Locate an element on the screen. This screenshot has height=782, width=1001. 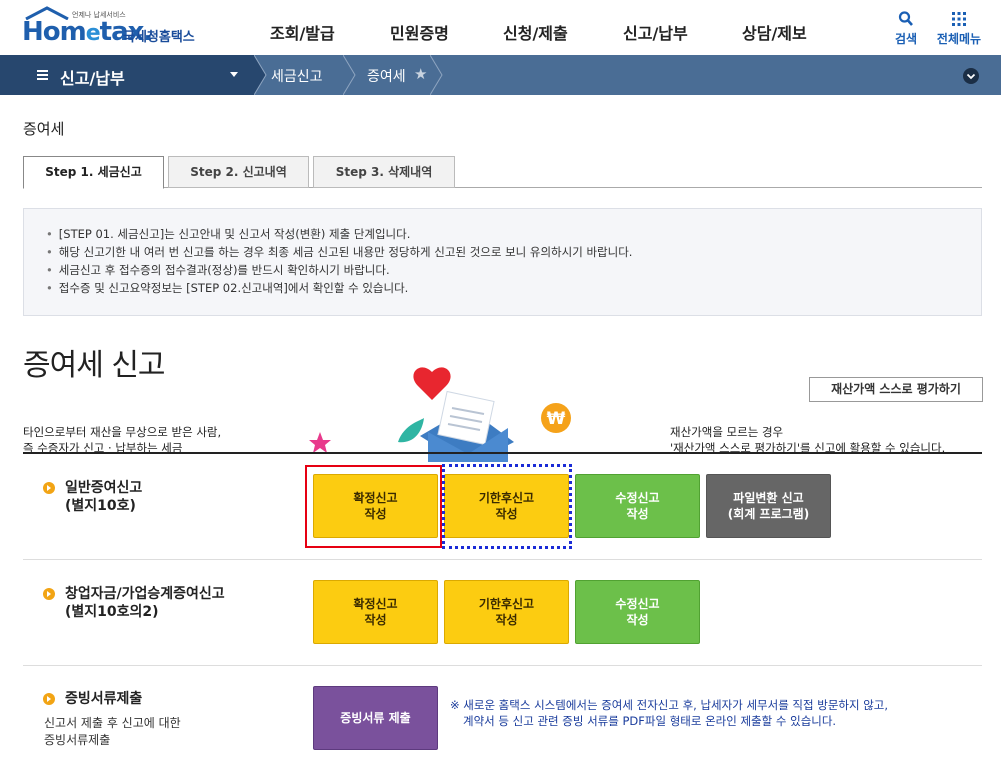
startup-amended-report-button: 수정신고 작성 is located at coordinates (637, 612).